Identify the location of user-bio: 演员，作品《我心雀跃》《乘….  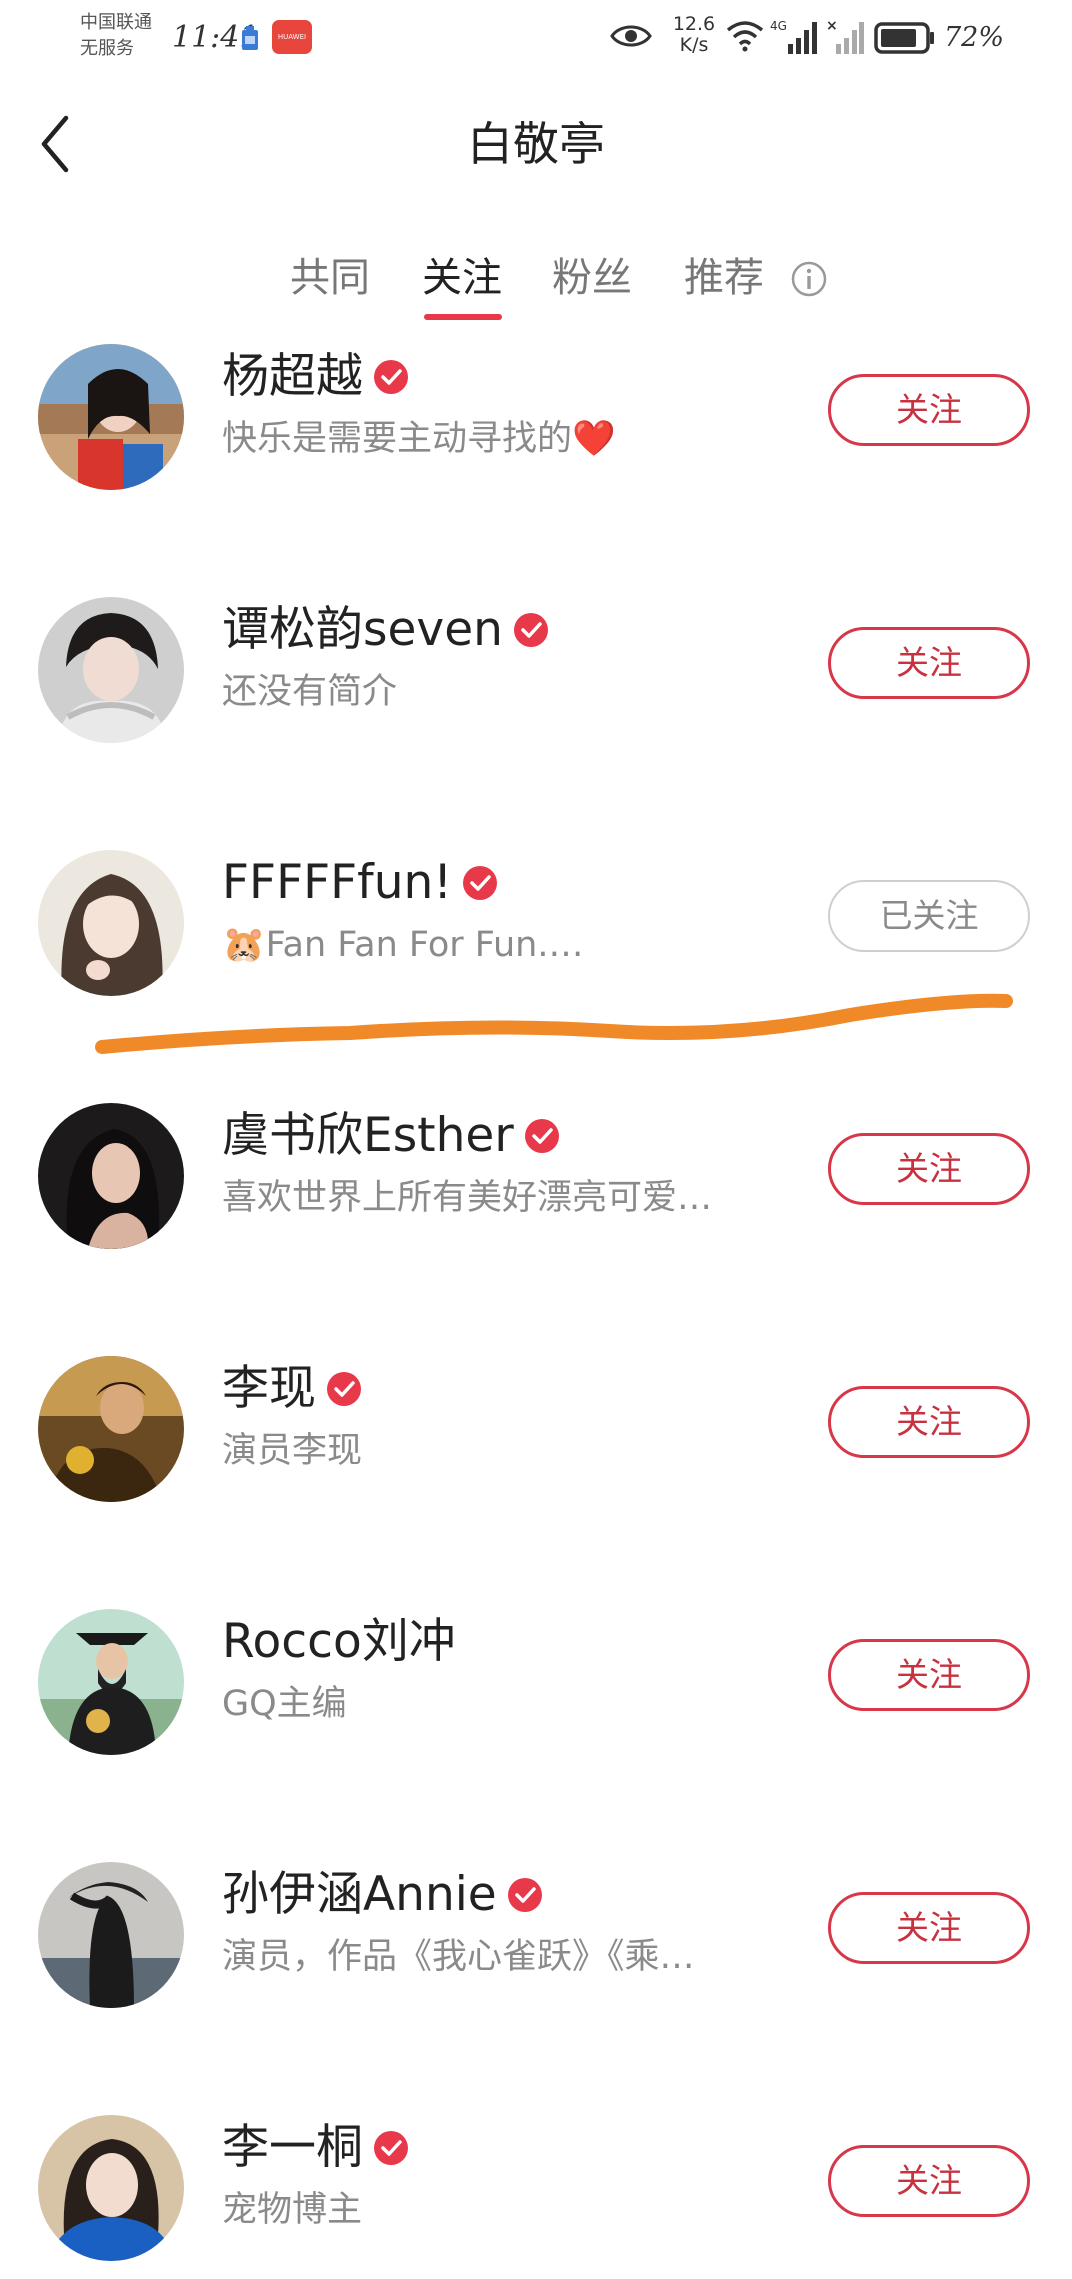
(458, 1957).